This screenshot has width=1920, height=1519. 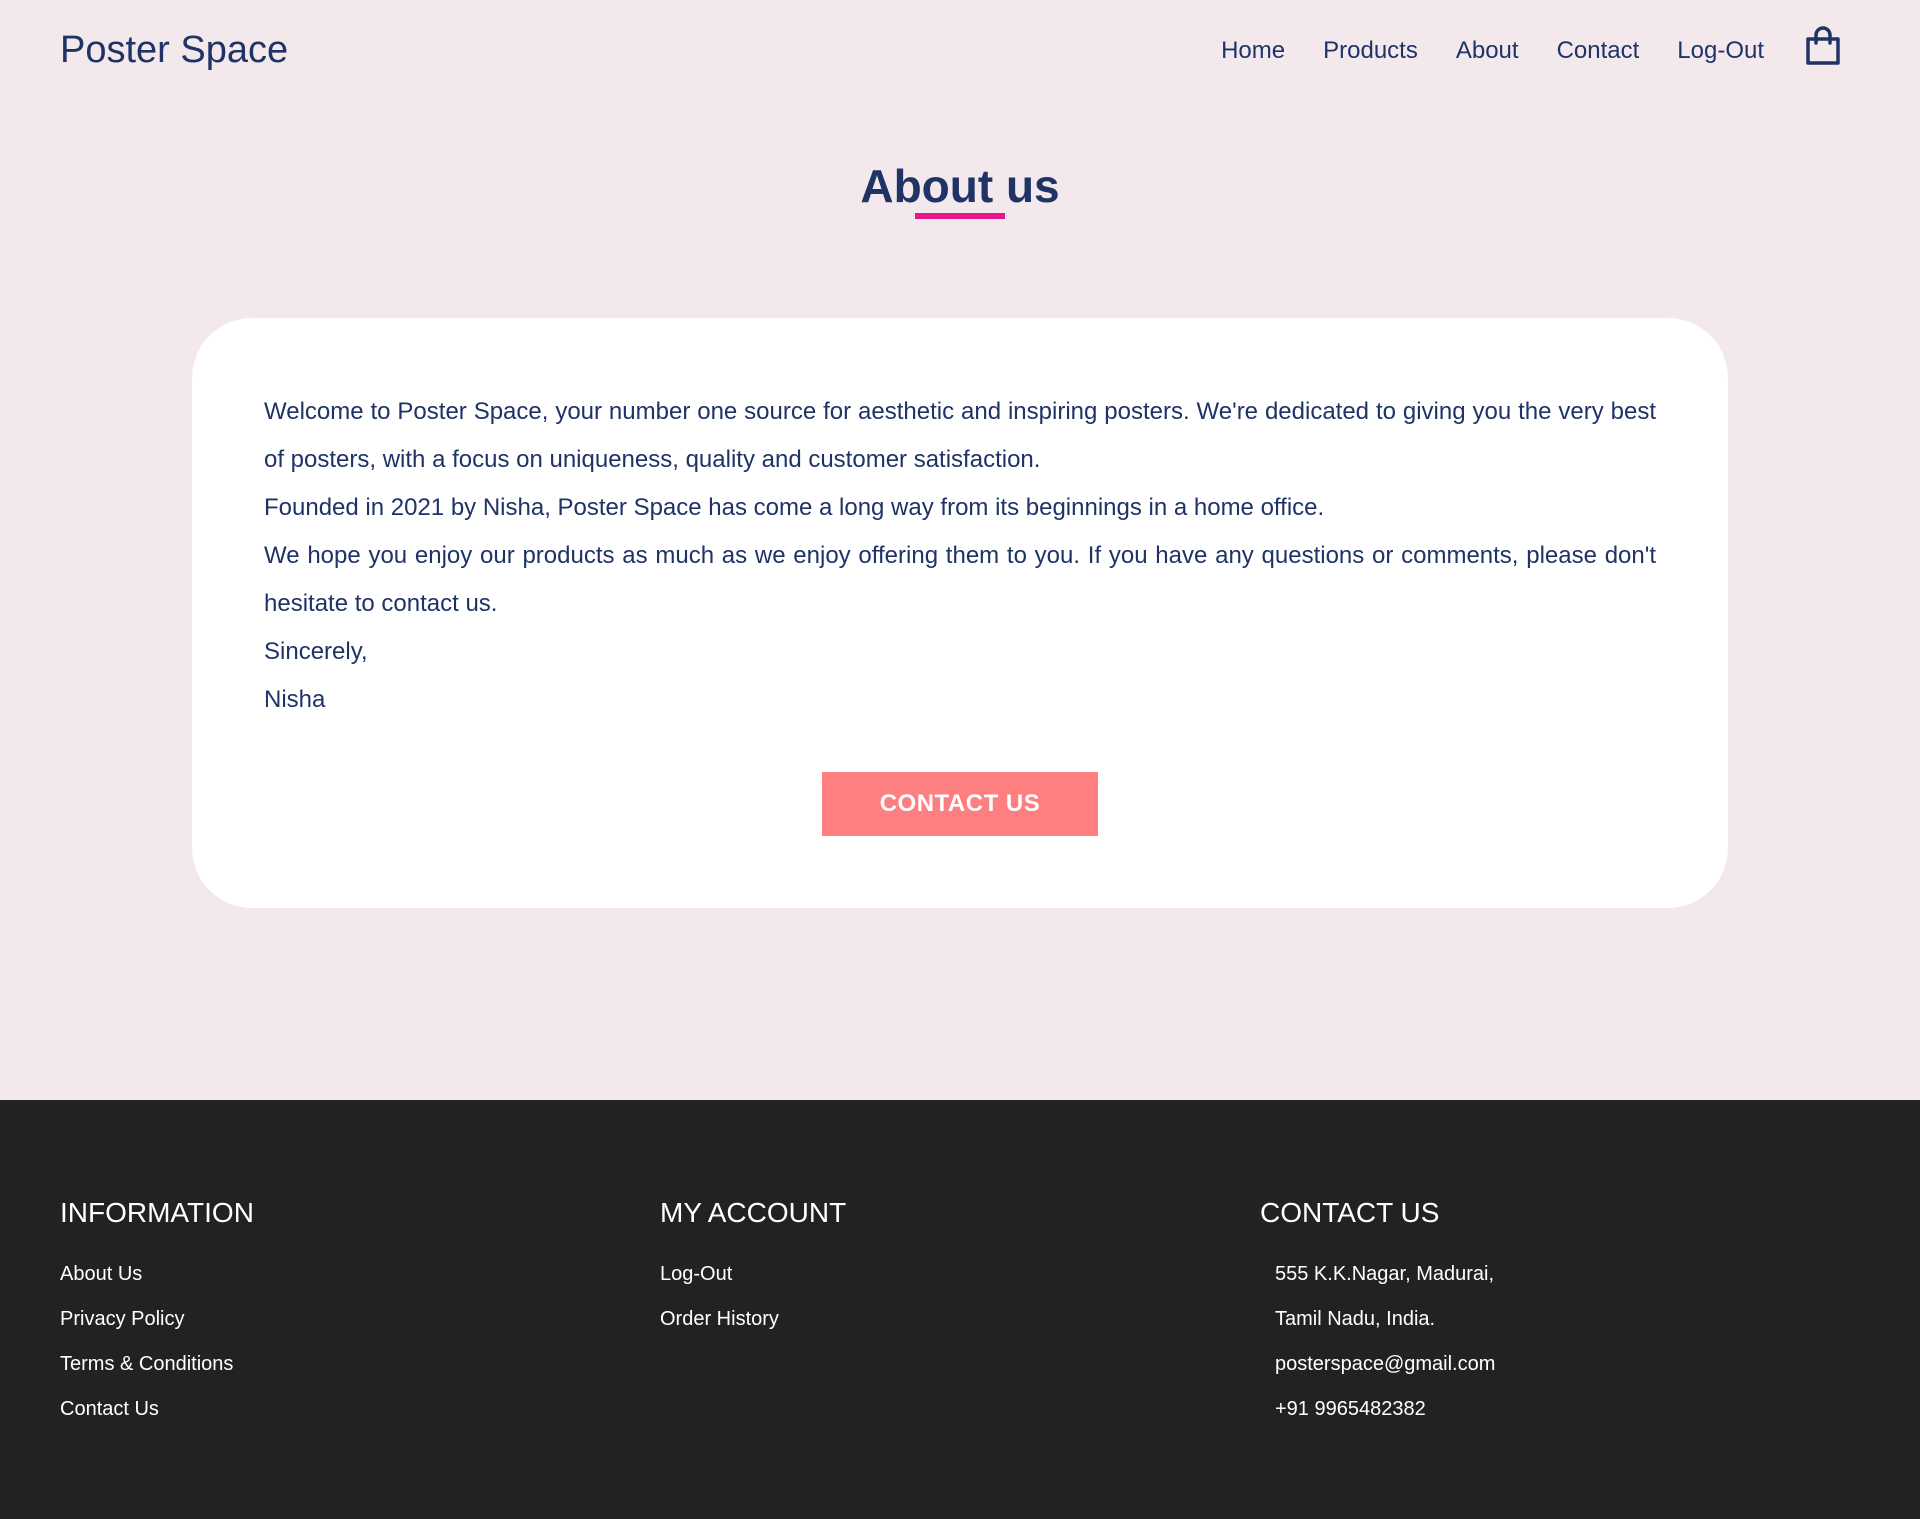 I want to click on footer-phone: +91 9965482382, so click(x=1350, y=1409).